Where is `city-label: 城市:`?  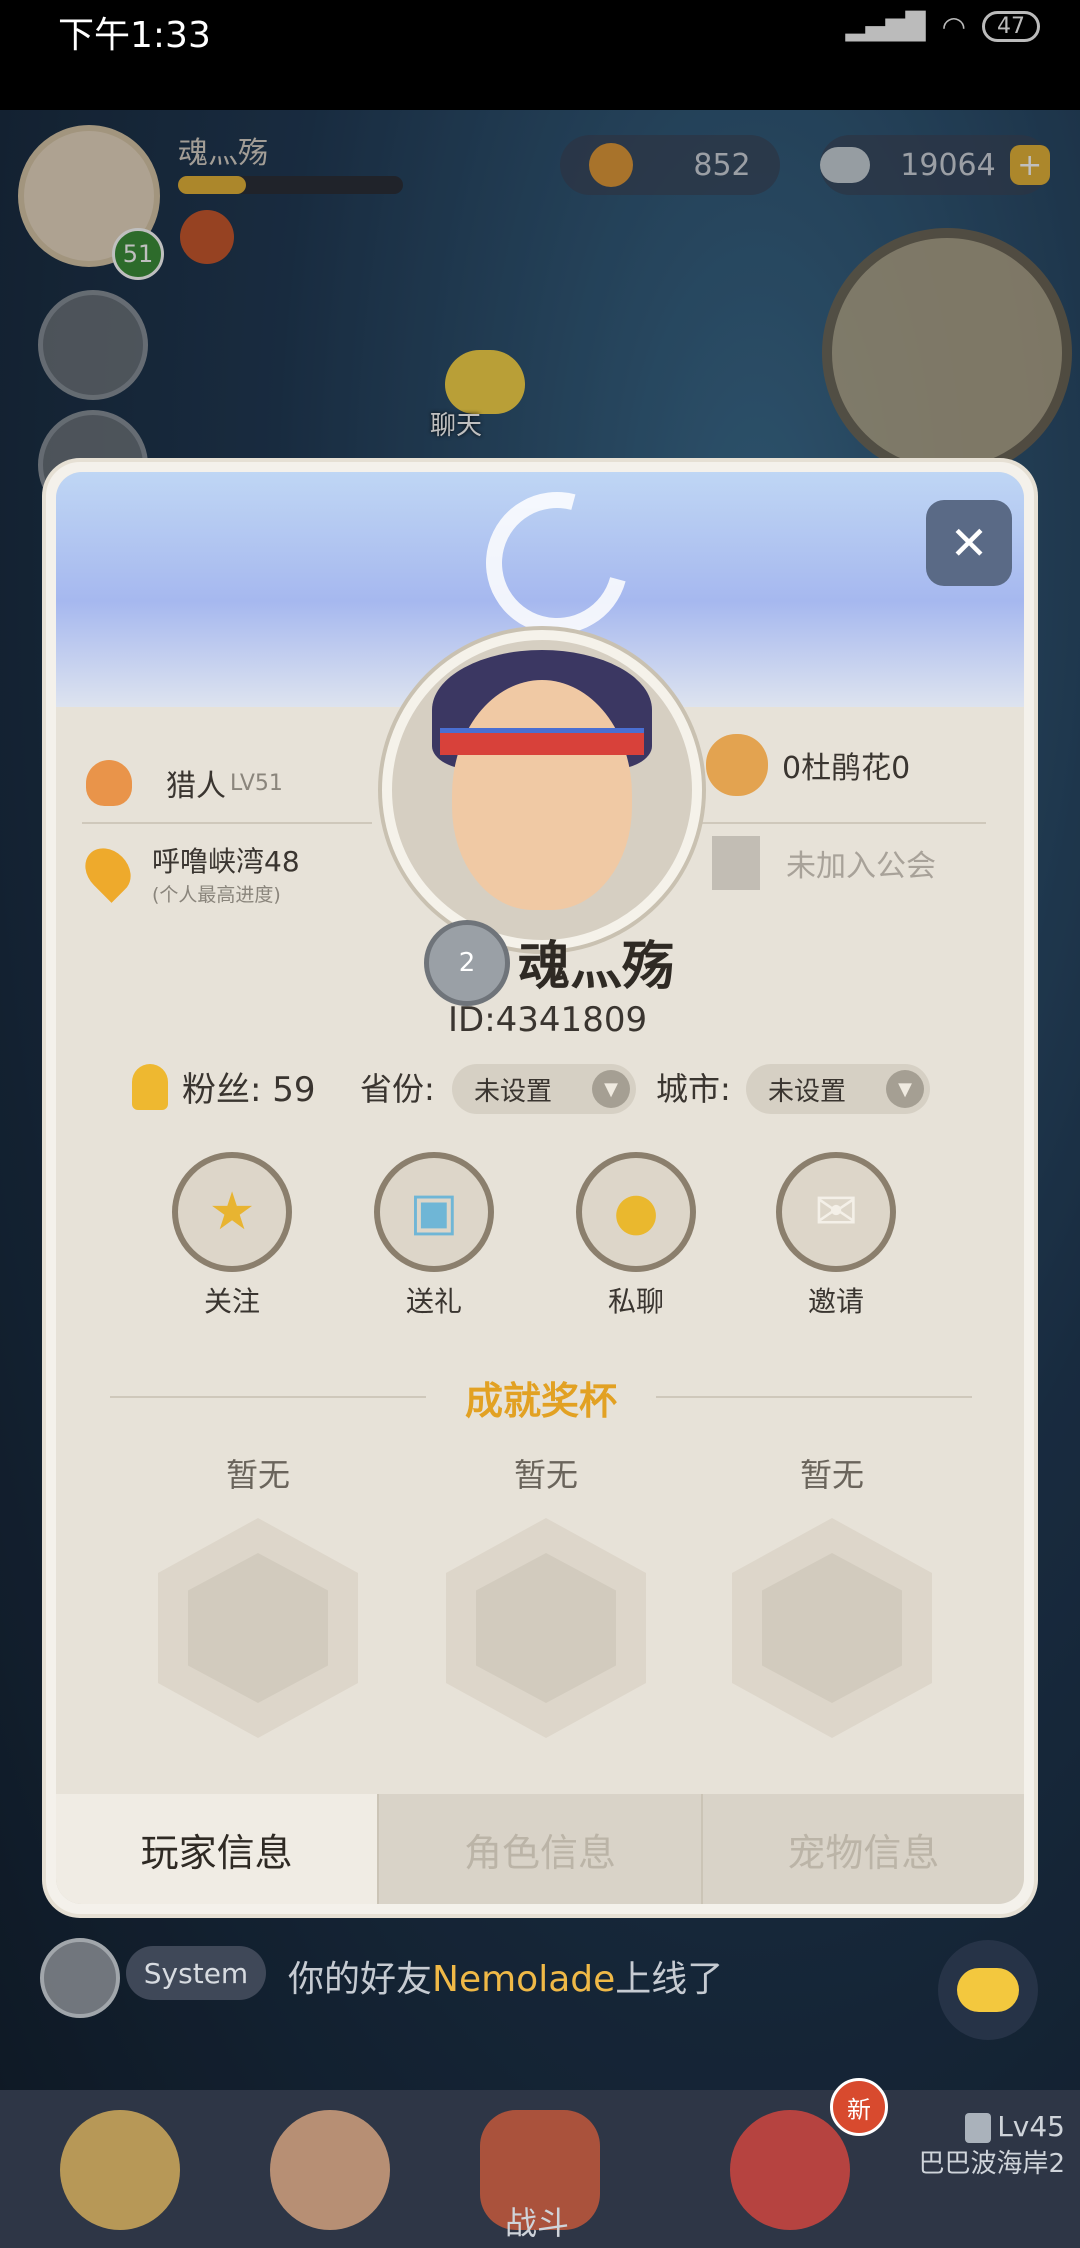 city-label: 城市: is located at coordinates (693, 1089).